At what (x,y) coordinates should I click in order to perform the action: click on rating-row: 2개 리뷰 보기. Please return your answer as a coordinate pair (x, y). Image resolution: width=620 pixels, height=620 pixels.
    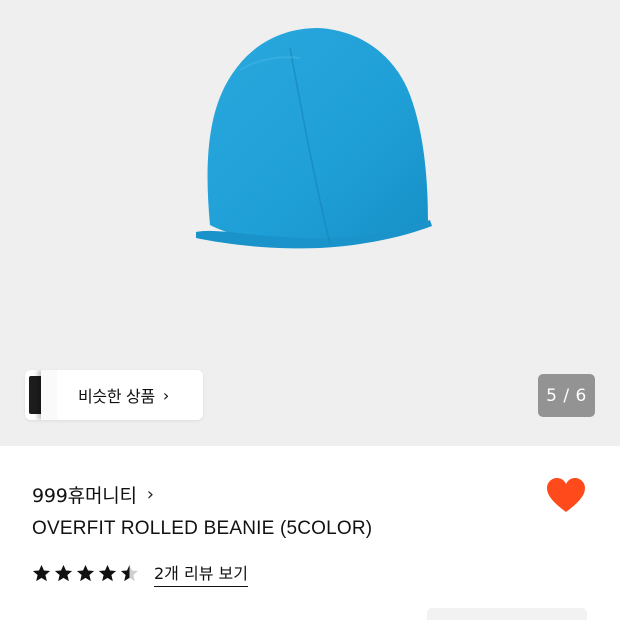
    Looking at the image, I should click on (140, 573).